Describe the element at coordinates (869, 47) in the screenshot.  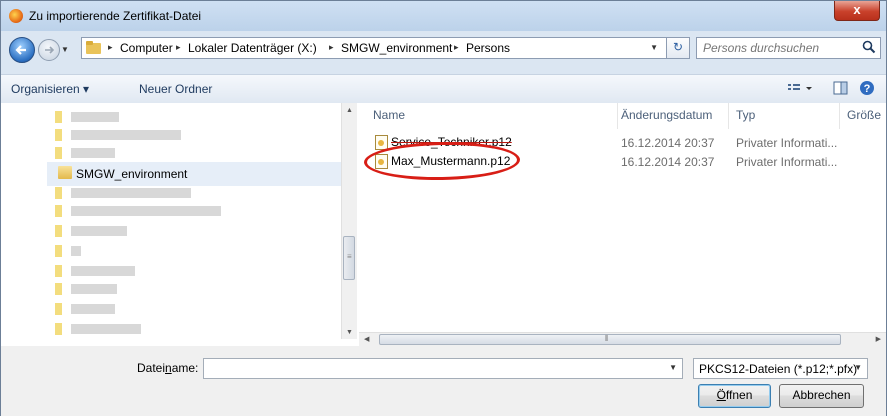
I see `search-icon` at that location.